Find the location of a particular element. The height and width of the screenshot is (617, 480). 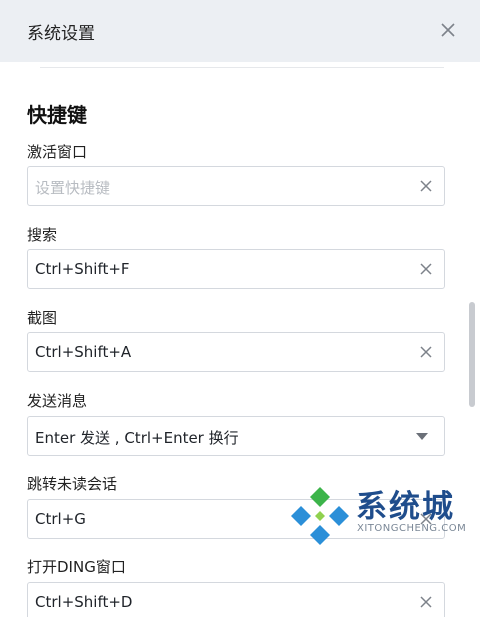

input-placeholder: 设置快捷键 is located at coordinates (73, 188).